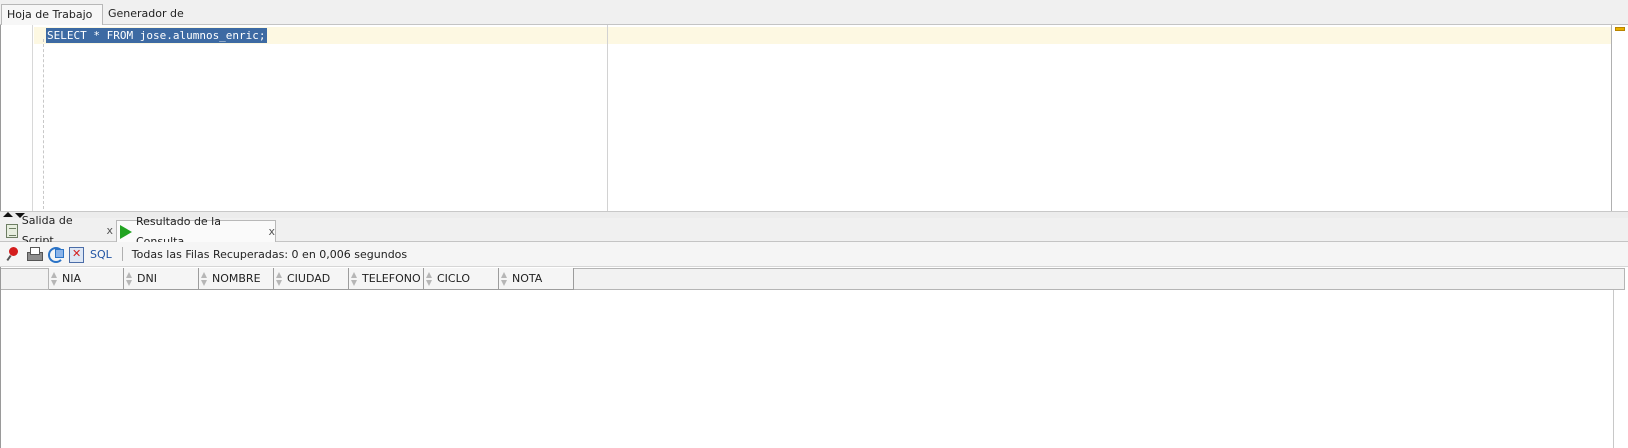 The width and height of the screenshot is (1628, 448). I want to click on column-header-label: NOMBRE, so click(236, 278).